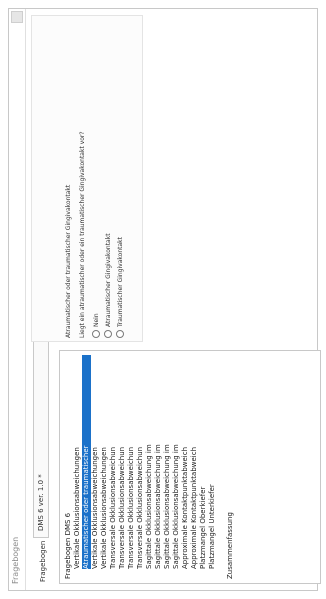 The height and width of the screenshot is (599, 326). Describe the element at coordinates (120, 282) in the screenshot. I see `option-label: Traumatischer Gingivakontakt` at that location.